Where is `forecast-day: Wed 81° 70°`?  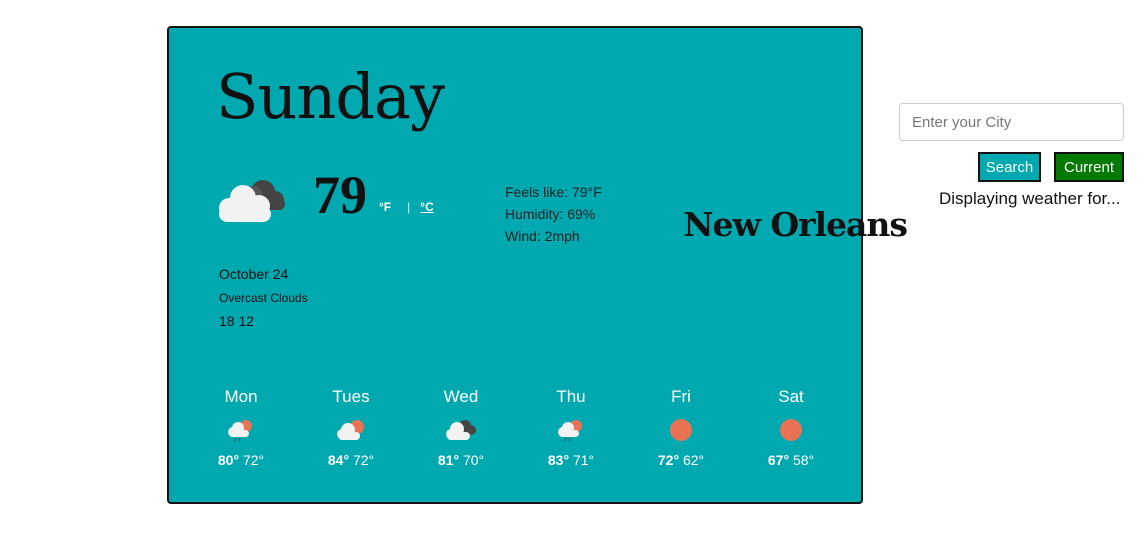 forecast-day: Wed 81° 70° is located at coordinates (461, 427).